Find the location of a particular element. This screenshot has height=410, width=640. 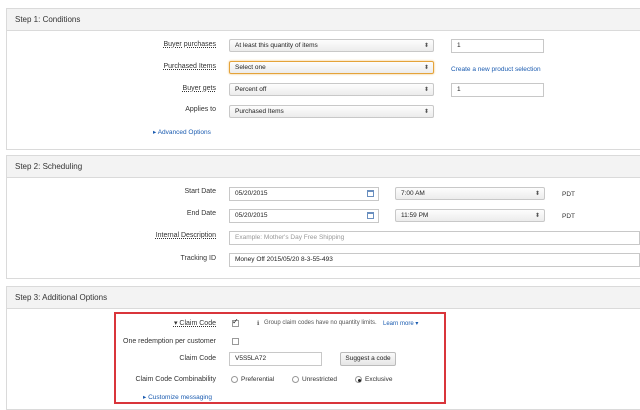

buyer-purchases-value: At least this quantity of items is located at coordinates (276, 45).